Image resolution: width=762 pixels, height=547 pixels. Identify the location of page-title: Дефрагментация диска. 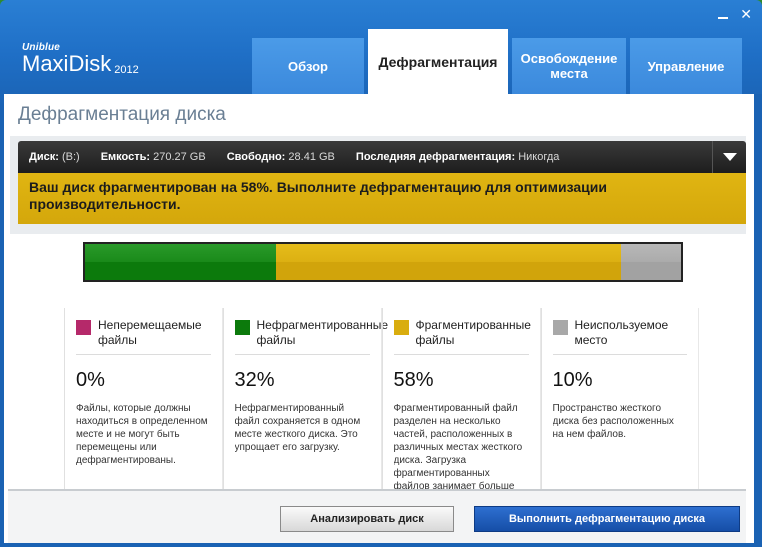
(122, 114).